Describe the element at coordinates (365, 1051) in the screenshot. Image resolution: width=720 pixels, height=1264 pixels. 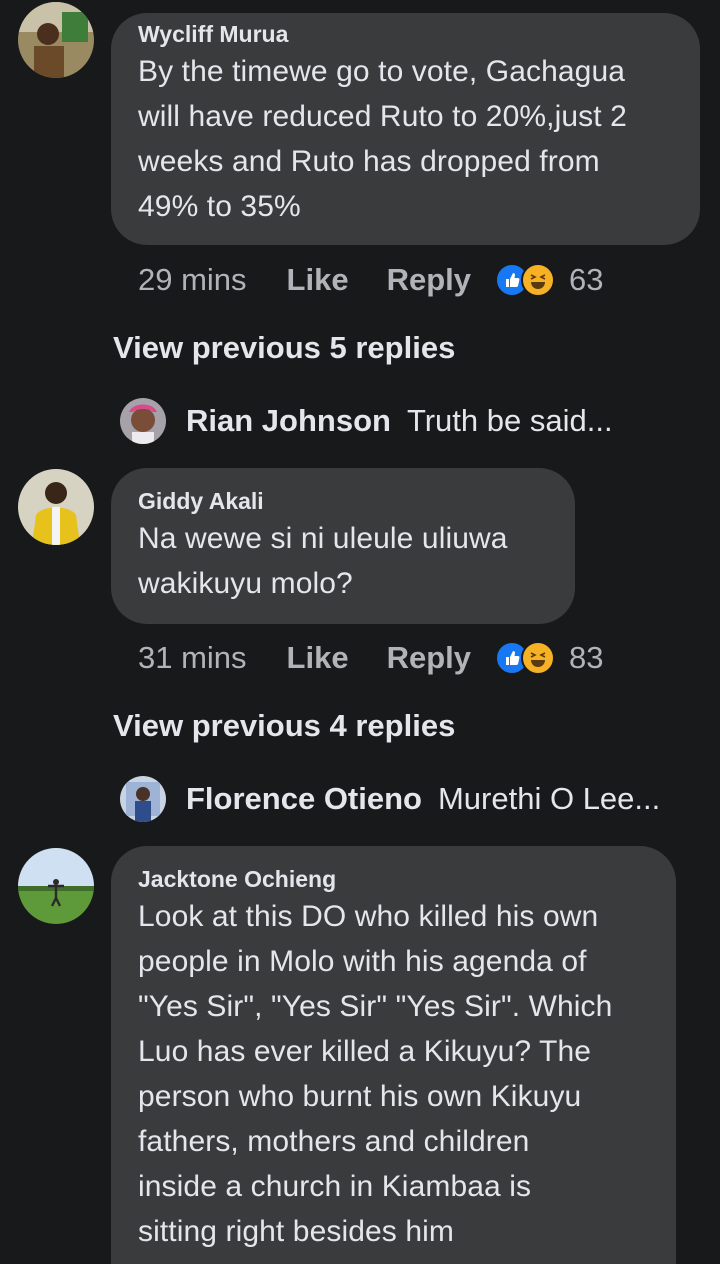
I see `comment-text-line: Luo has ever killed a Kikuyu? The` at that location.